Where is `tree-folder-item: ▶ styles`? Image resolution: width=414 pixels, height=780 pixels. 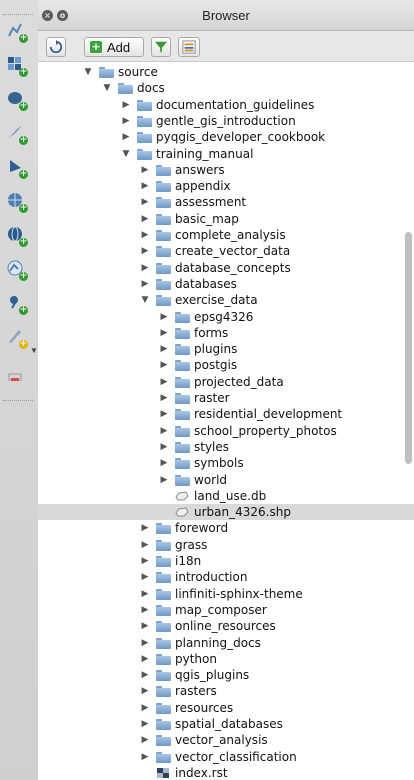 tree-folder-item: ▶ styles is located at coordinates (226, 447).